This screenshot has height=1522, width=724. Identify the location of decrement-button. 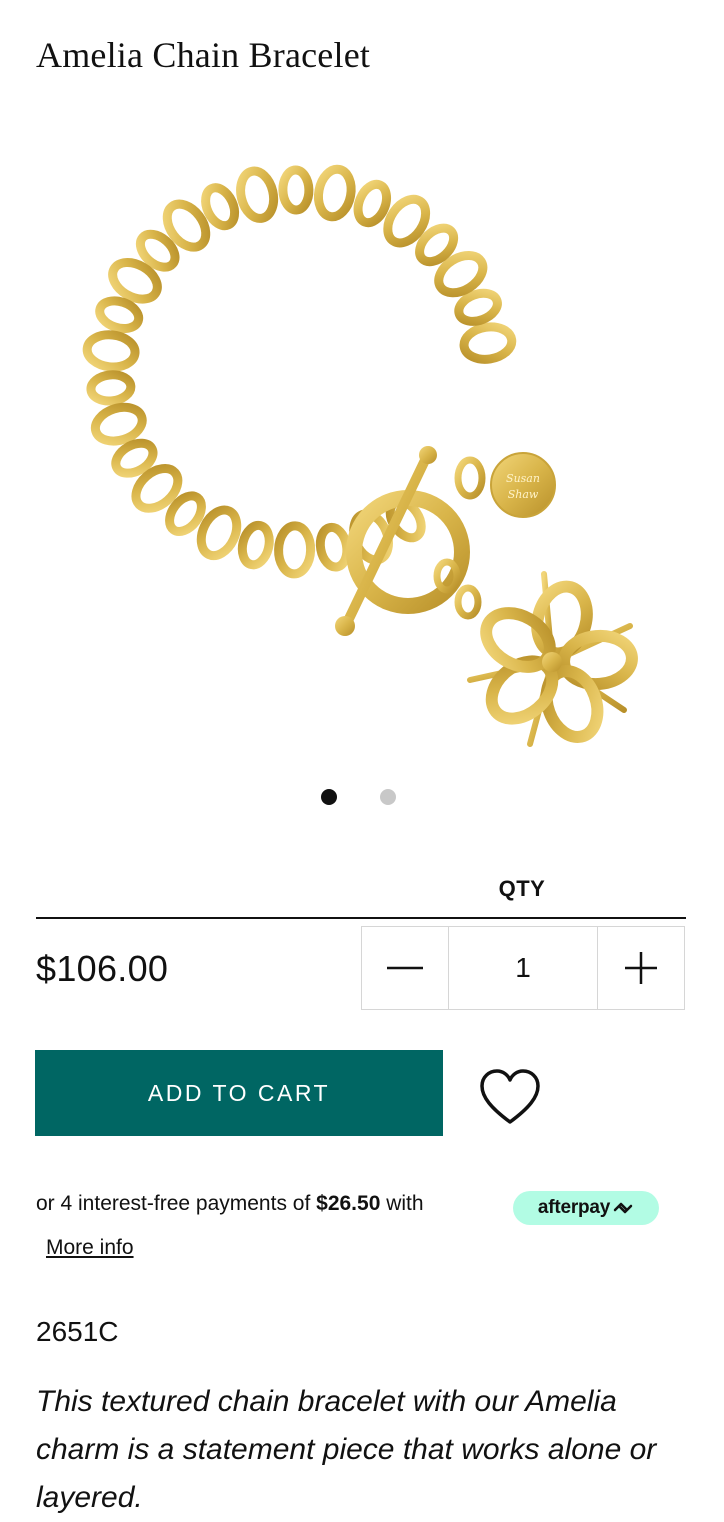
(405, 968).